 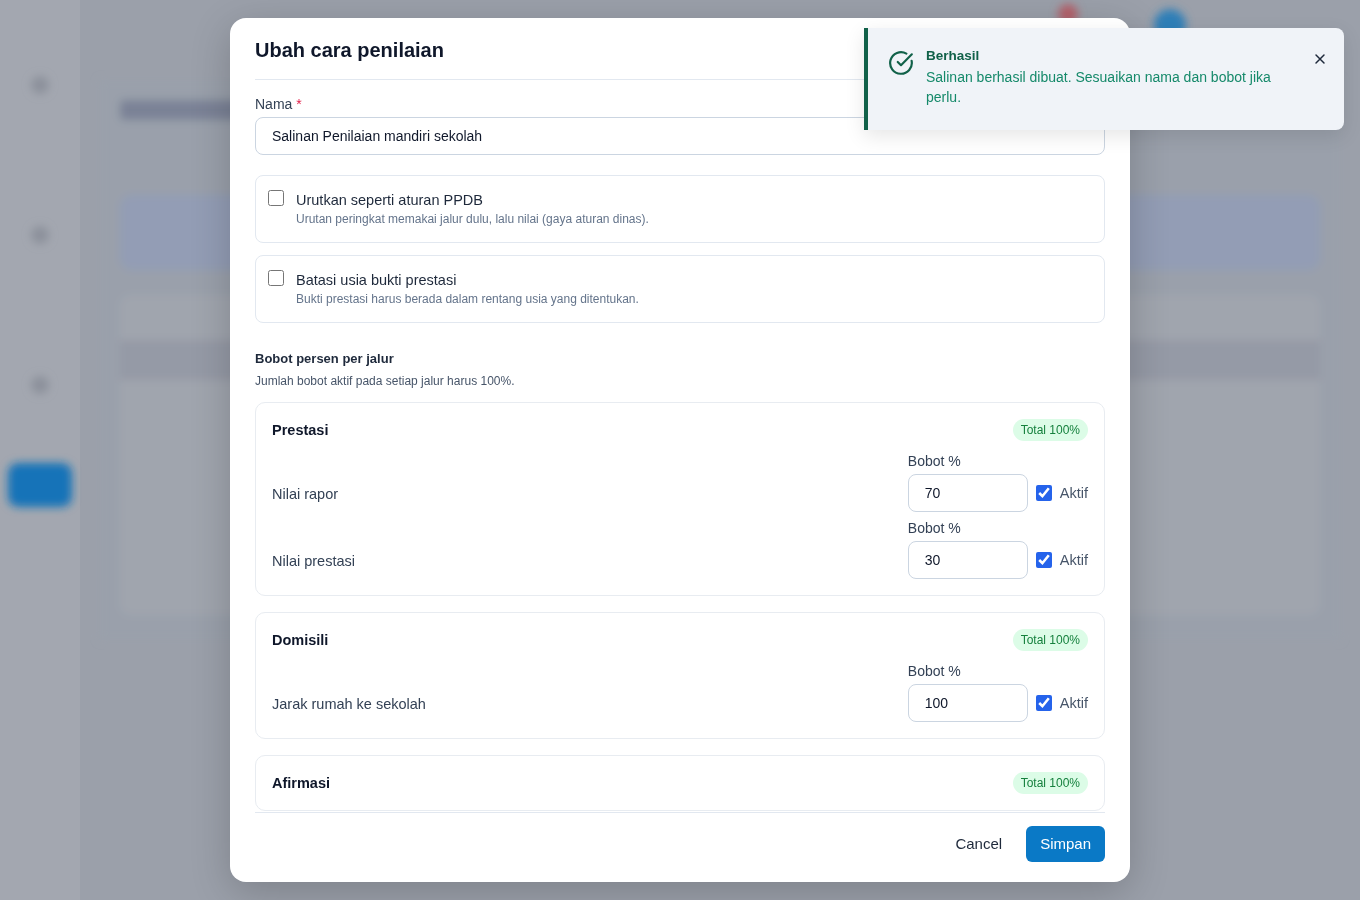 What do you see at coordinates (1065, 843) in the screenshot?
I see `save-button: Simpan` at bounding box center [1065, 843].